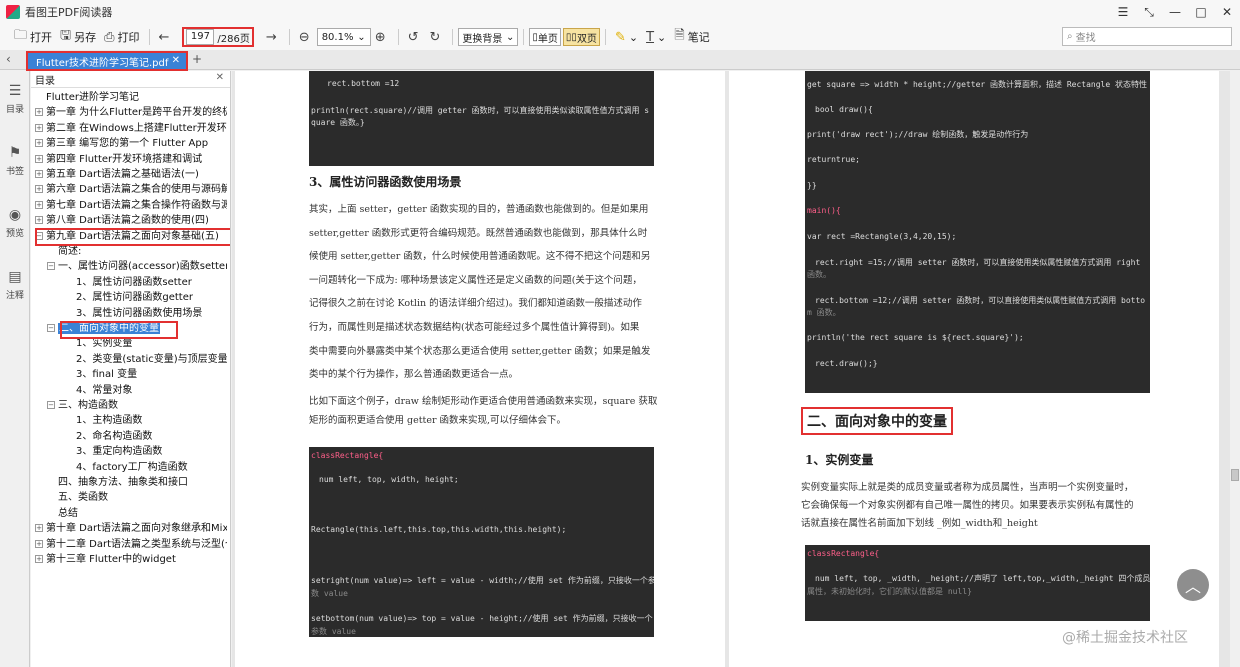  I want to click on add-tab-button: +, so click(197, 59).